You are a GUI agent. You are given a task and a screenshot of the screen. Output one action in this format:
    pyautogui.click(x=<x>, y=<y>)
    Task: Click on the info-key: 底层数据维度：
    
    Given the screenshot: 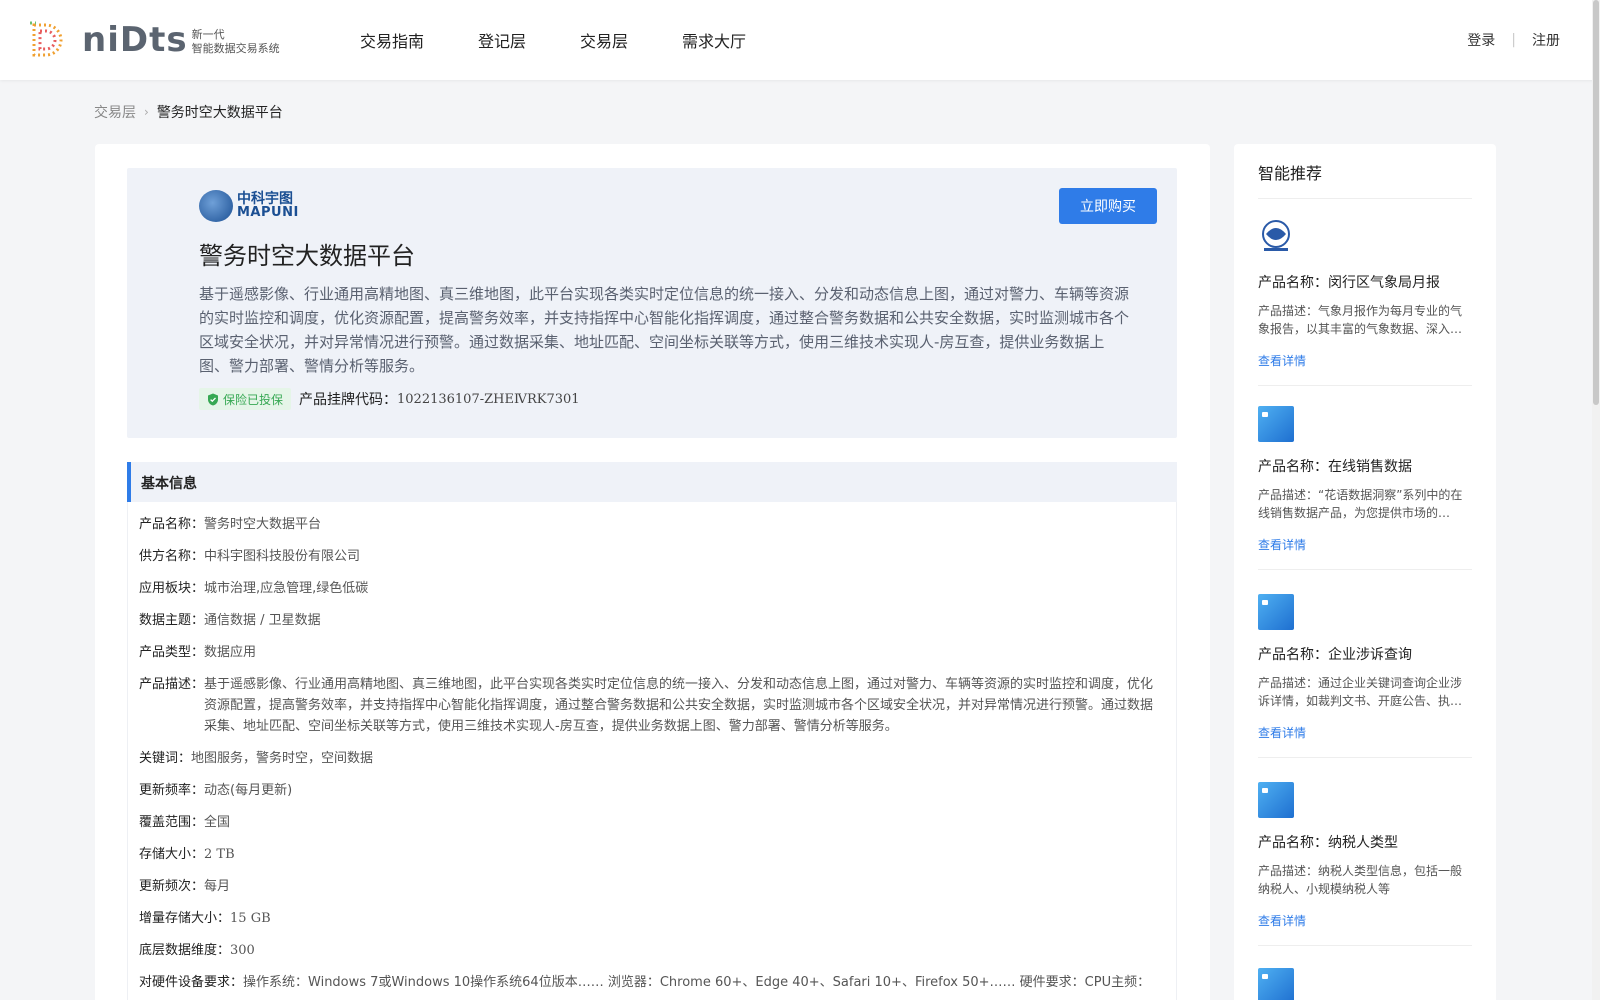 What is the action you would take?
    pyautogui.click(x=185, y=950)
    